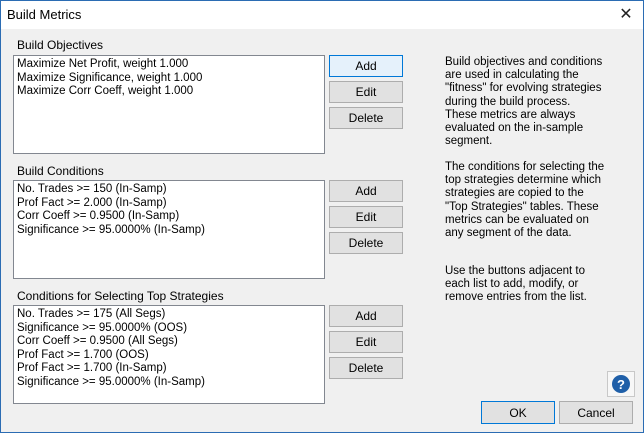 This screenshot has width=644, height=433. Describe the element at coordinates (169, 217) in the screenshot. I see `list-item: Corr Coeff >= 0.9500 (In-Samp)` at that location.